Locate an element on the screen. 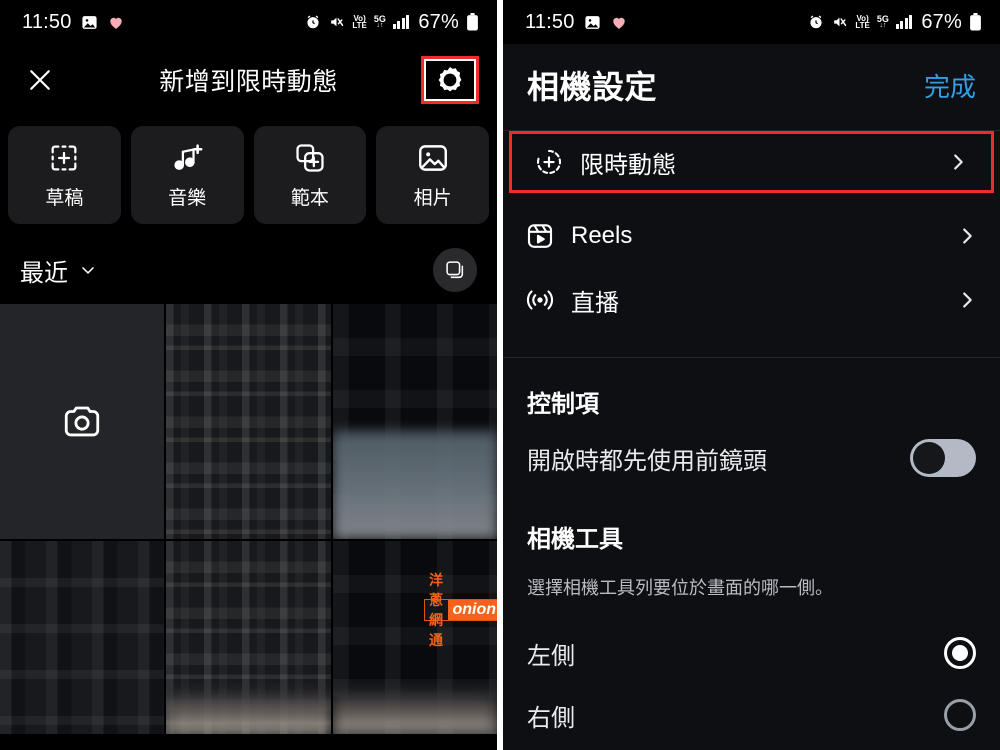 The image size is (1000, 750). camera-tile is located at coordinates (82, 421).